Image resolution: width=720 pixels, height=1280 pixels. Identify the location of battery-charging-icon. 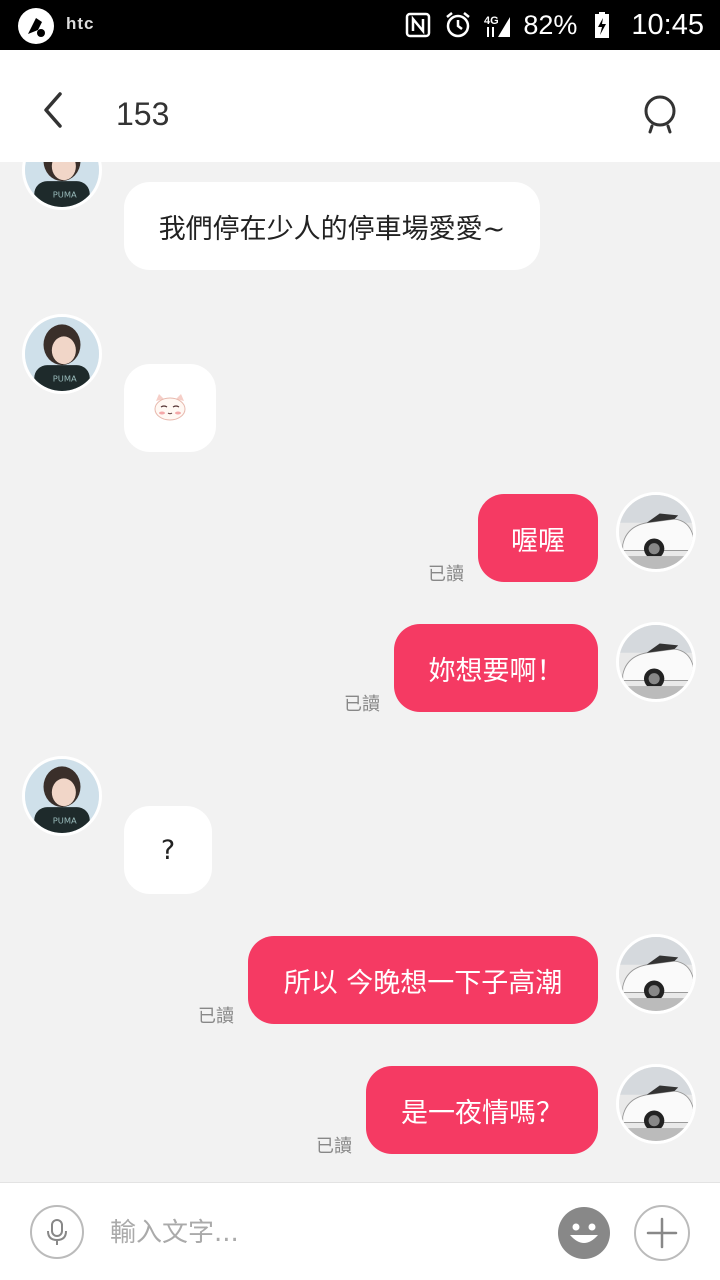
(602, 25).